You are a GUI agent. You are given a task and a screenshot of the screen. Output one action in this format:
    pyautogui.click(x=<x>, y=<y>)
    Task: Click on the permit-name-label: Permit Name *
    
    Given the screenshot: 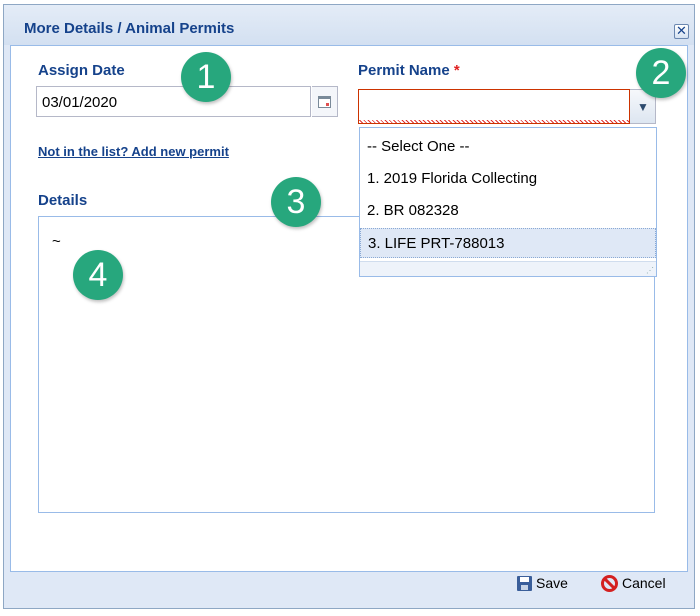 What is the action you would take?
    pyautogui.click(x=409, y=70)
    